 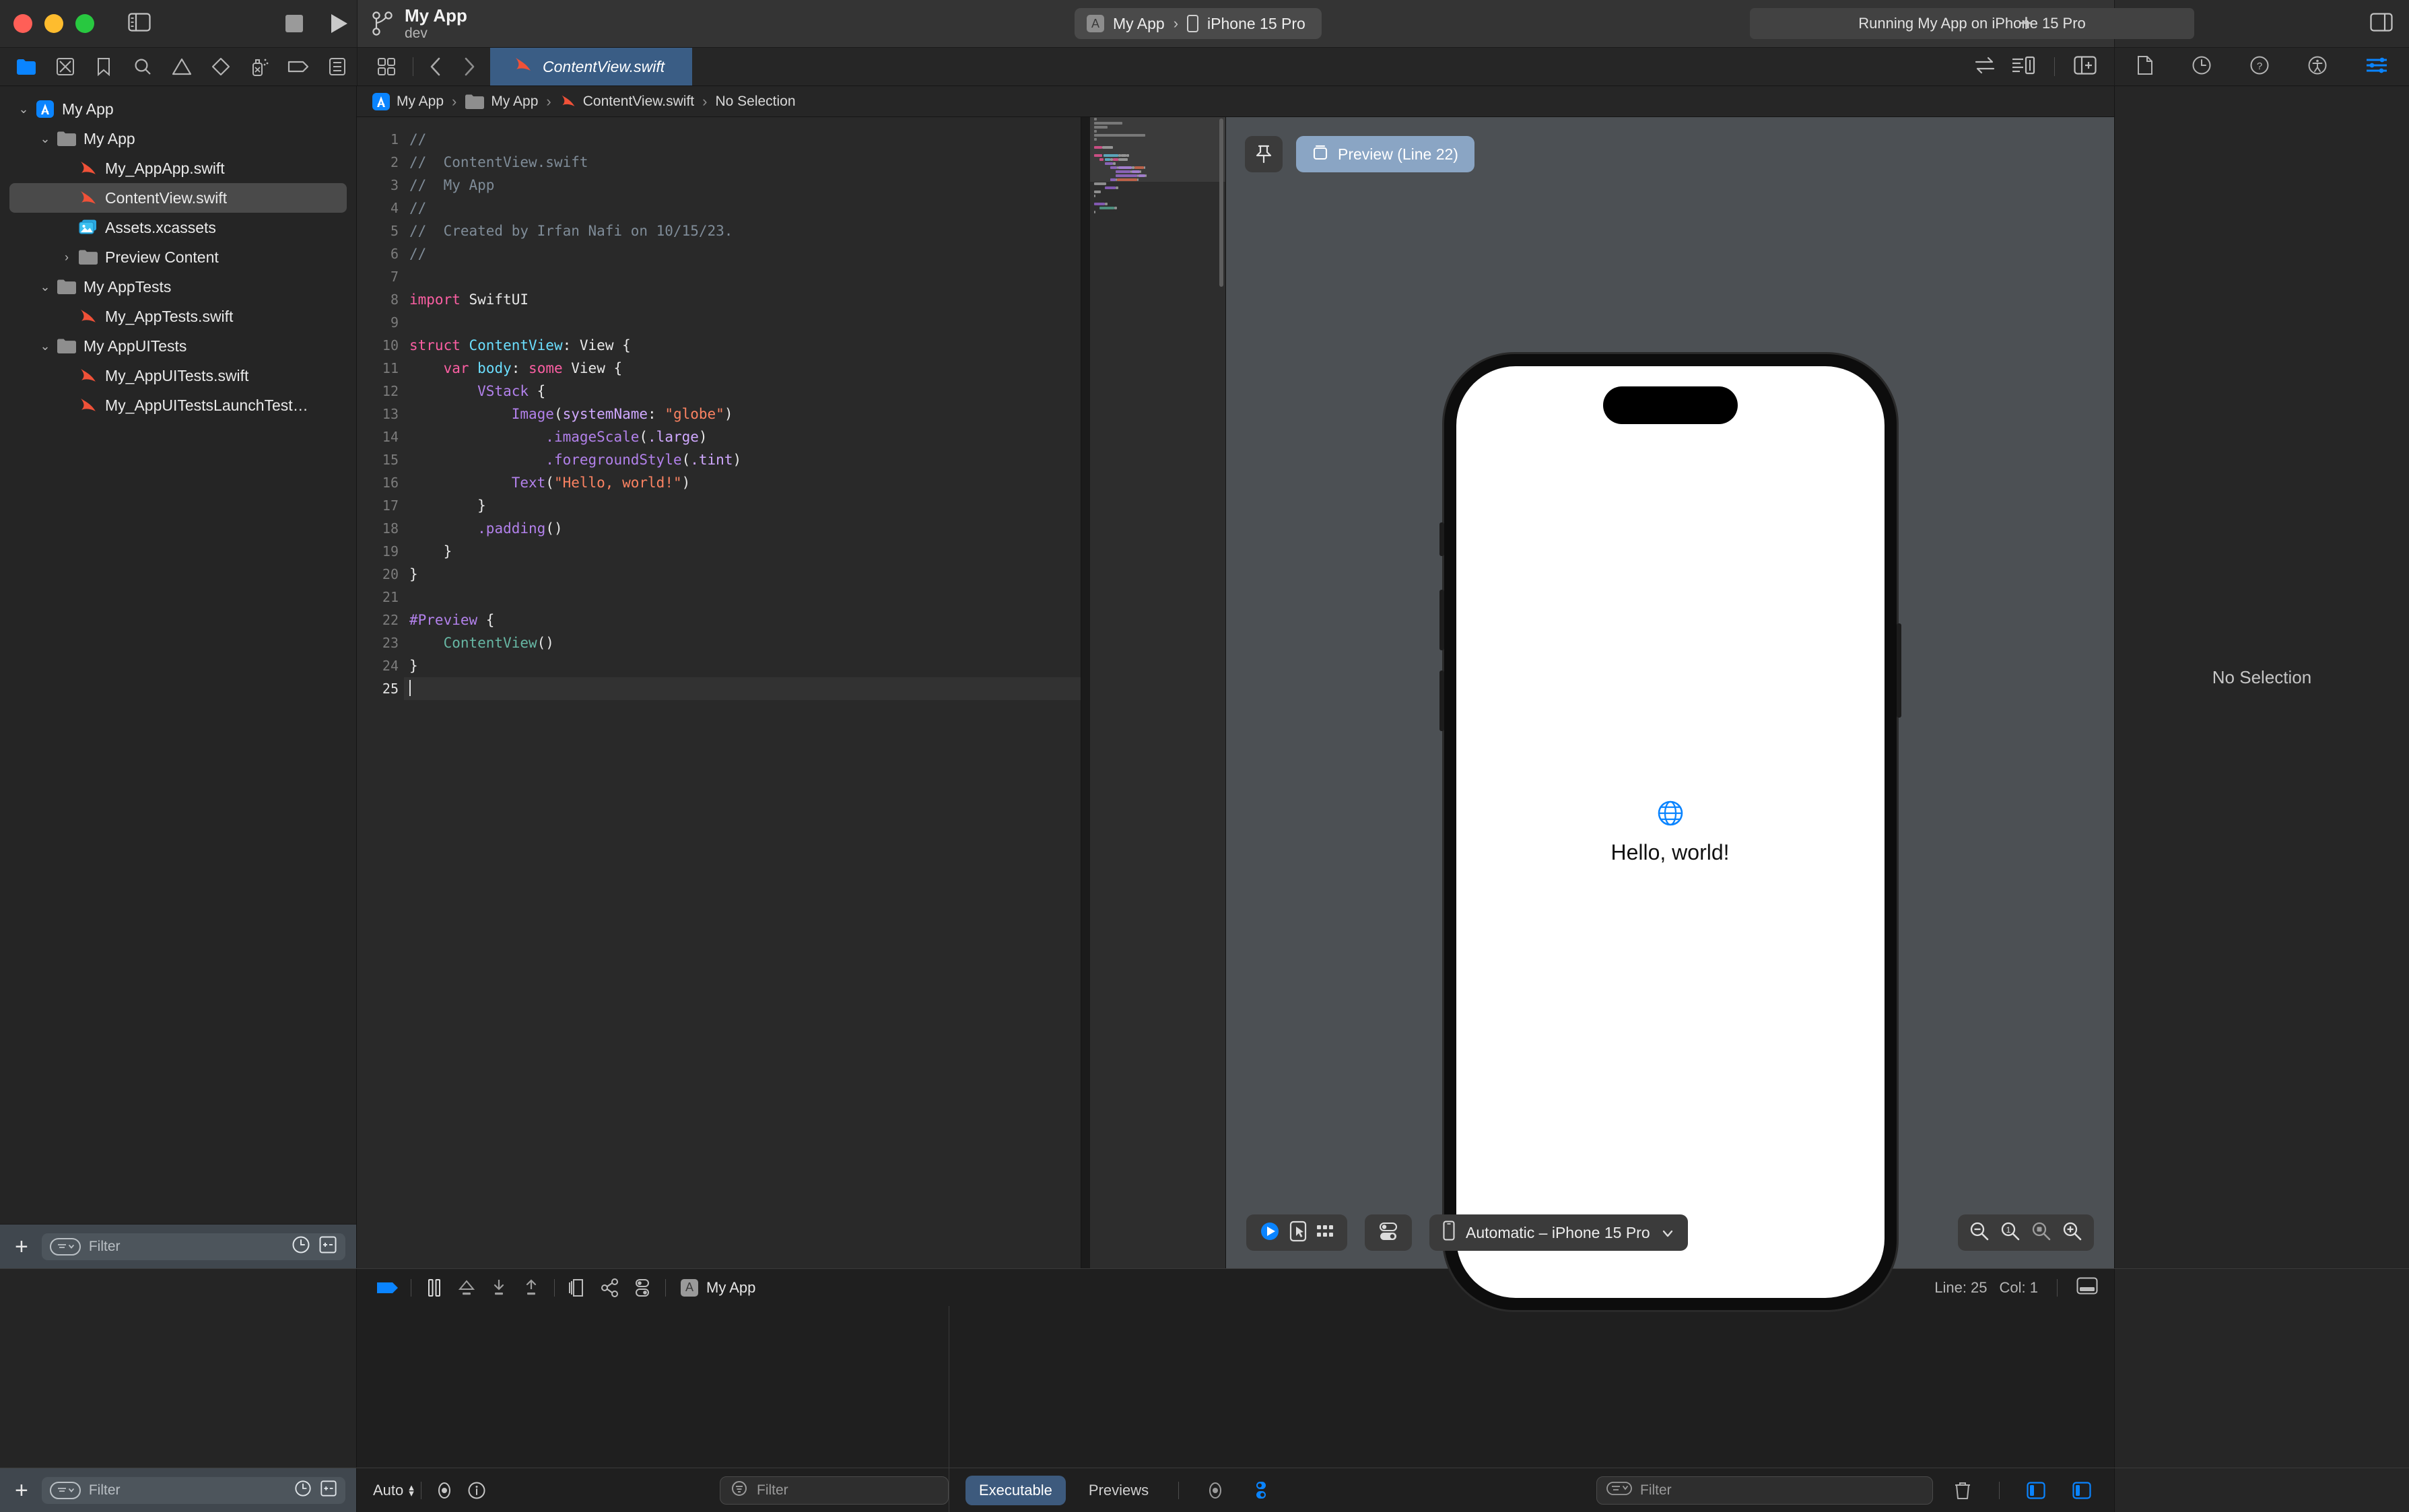 What do you see at coordinates (178, 375) in the screenshot?
I see `file-tree-row: ›My_AppUITests.swift` at bounding box center [178, 375].